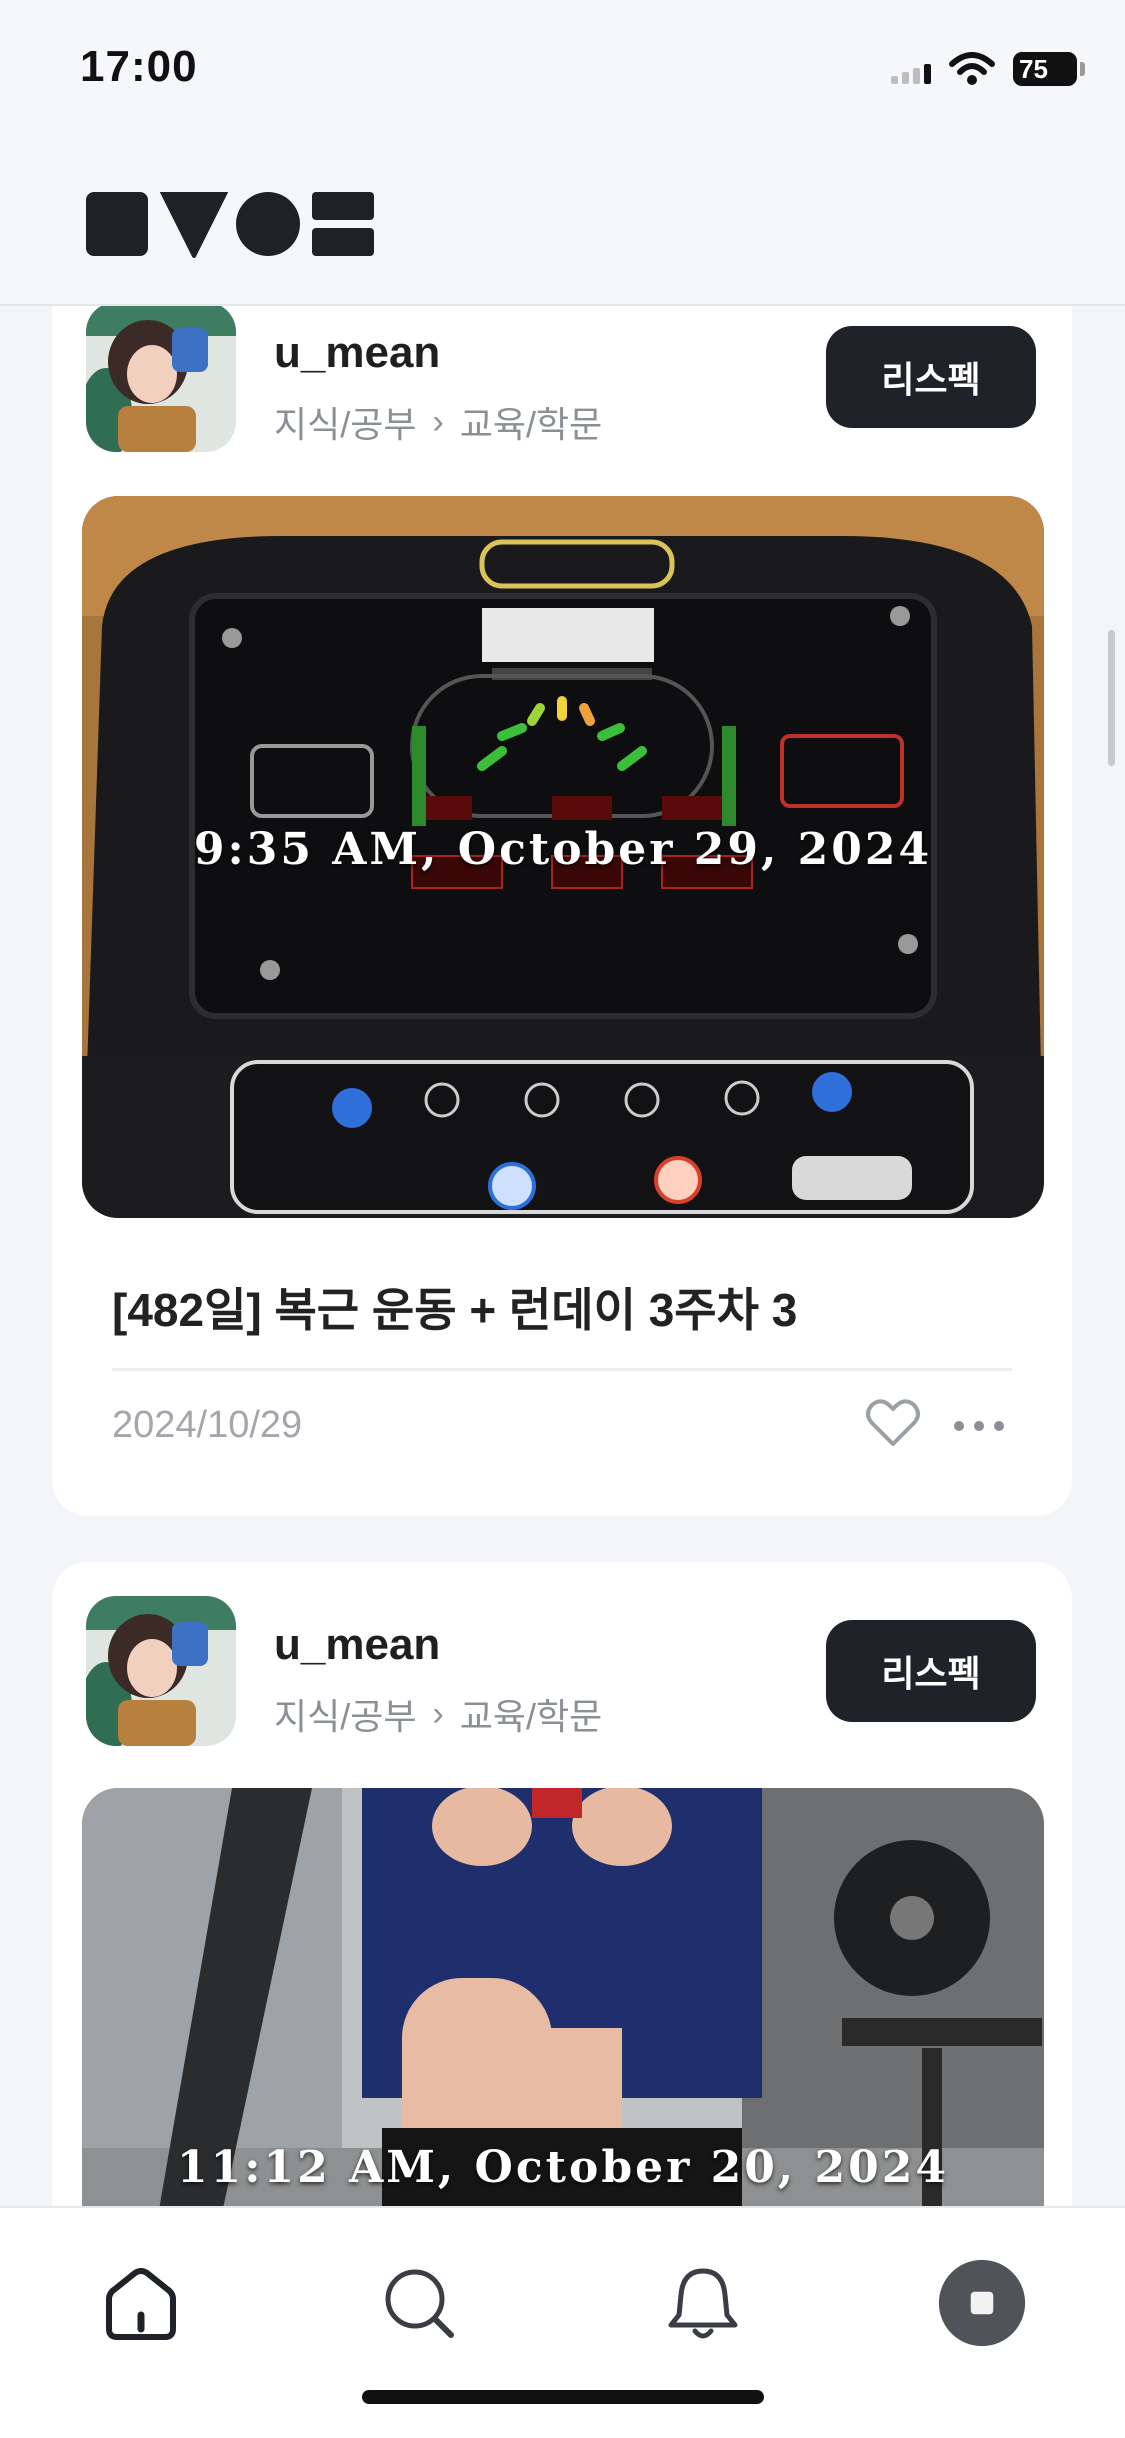  What do you see at coordinates (231, 225) in the screenshot?
I see `brand-logo-icon` at bounding box center [231, 225].